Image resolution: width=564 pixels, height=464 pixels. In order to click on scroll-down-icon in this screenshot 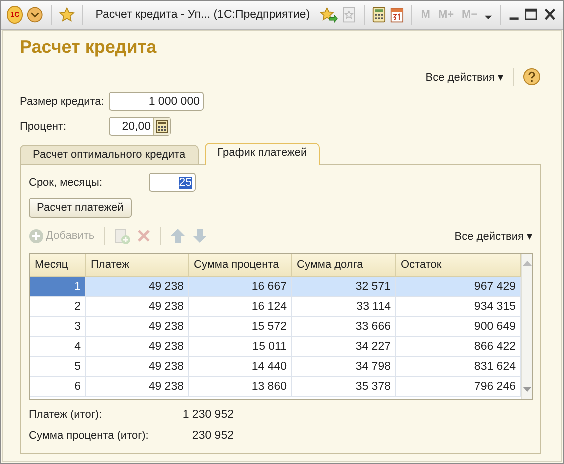, I will do `click(527, 389)`.